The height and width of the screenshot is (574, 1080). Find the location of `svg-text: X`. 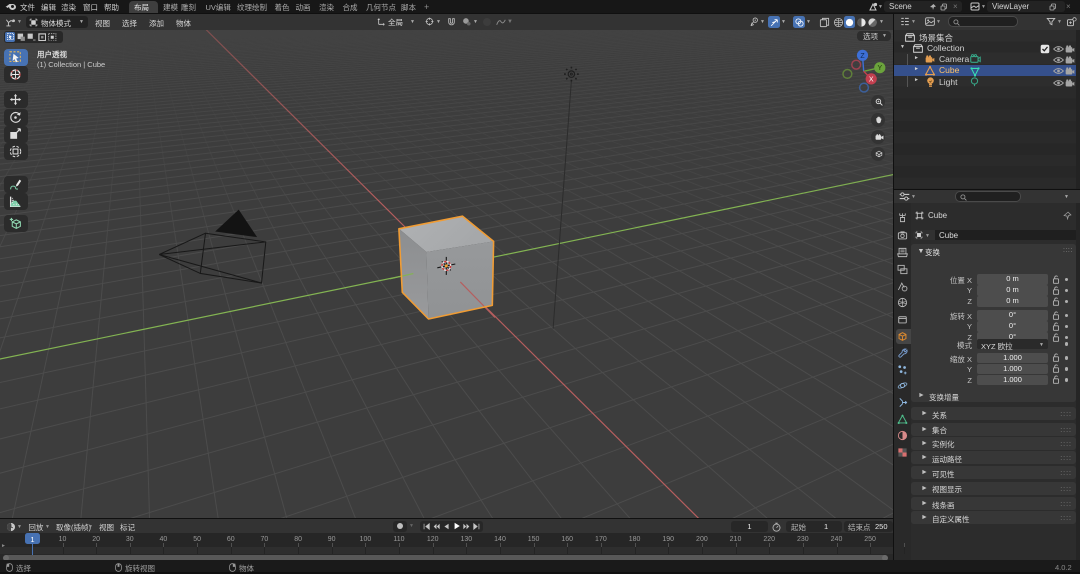

svg-text: X is located at coordinates (871, 79).